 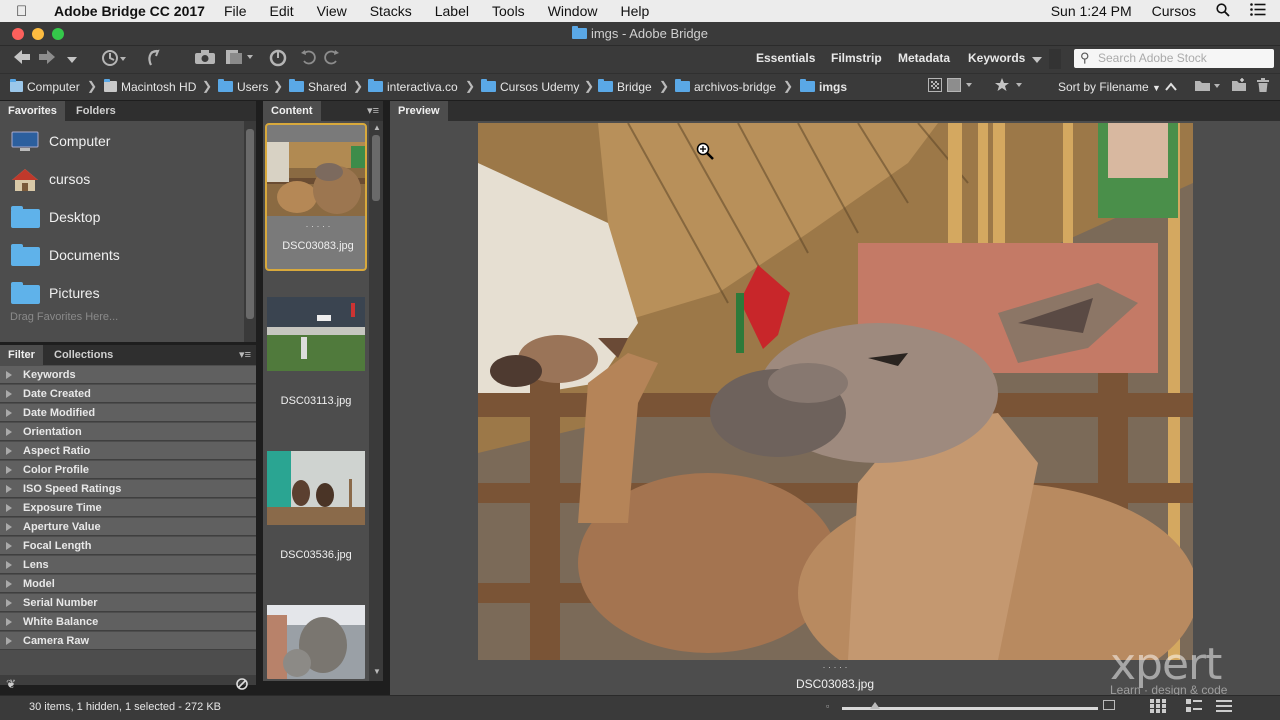 I want to click on menu-edit: Edit, so click(x=282, y=11).